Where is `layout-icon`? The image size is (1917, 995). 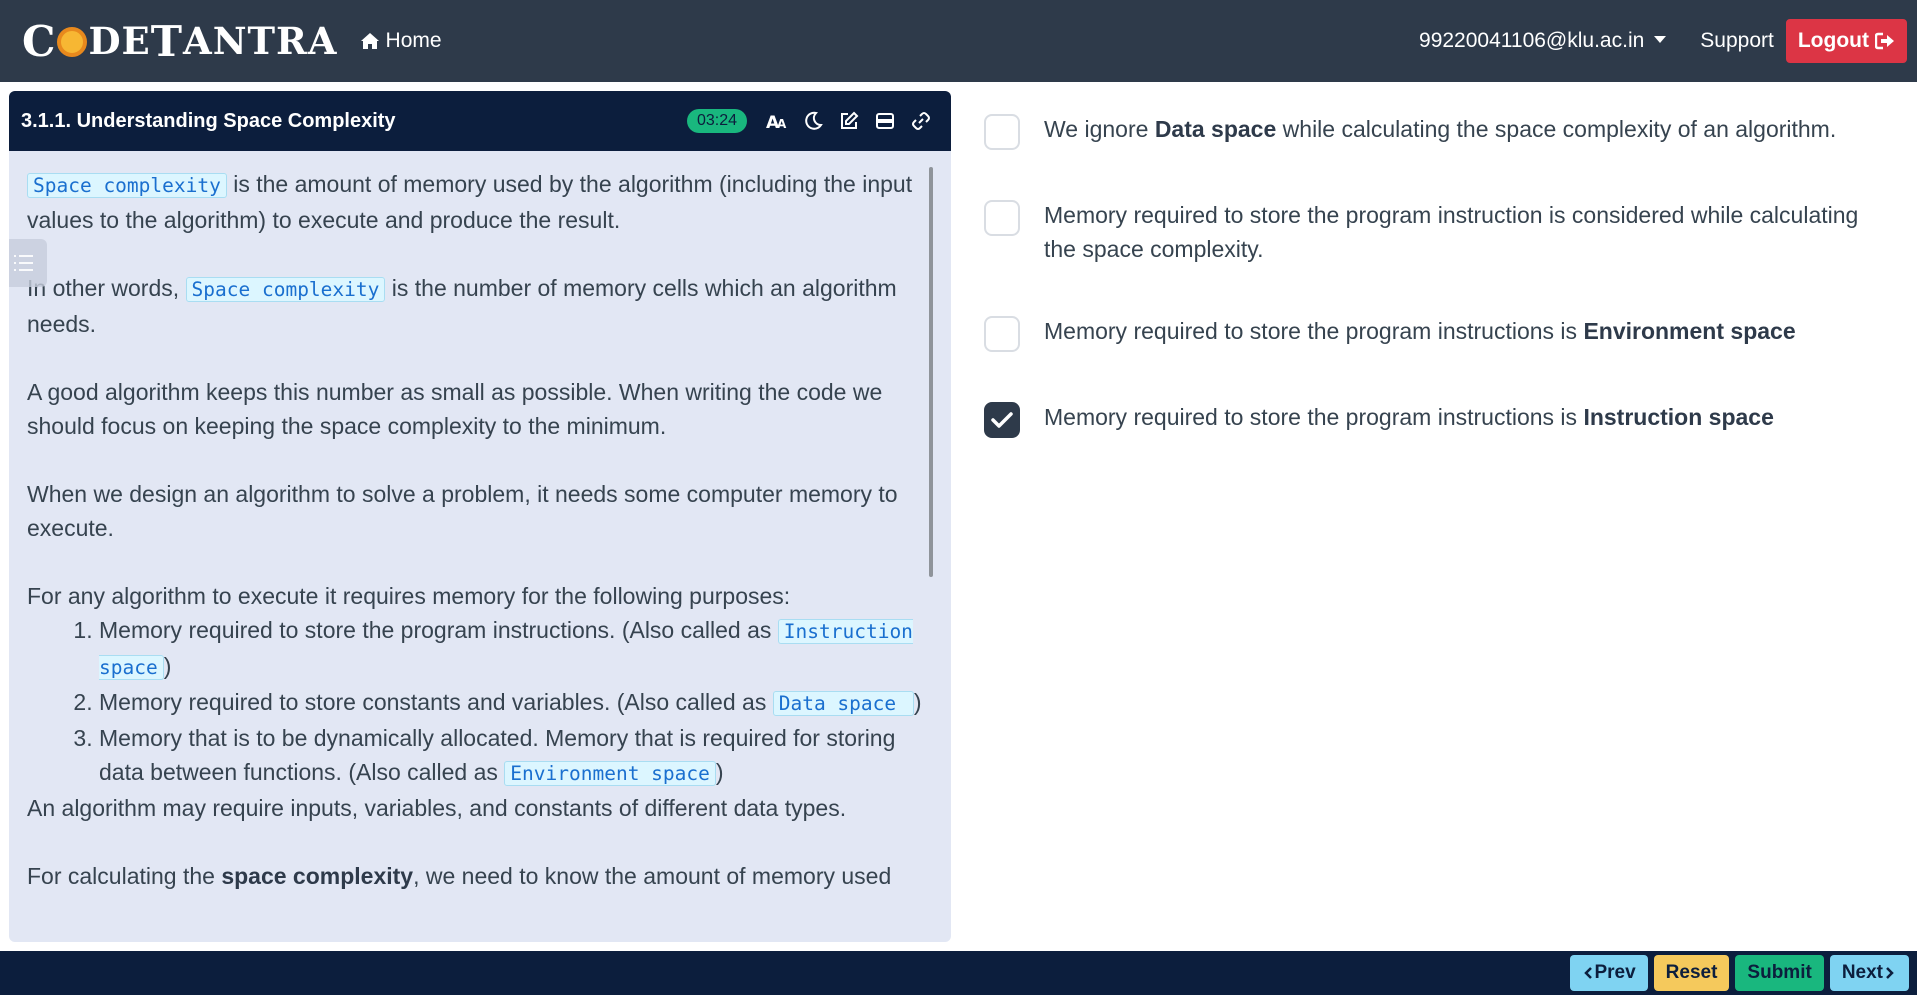
layout-icon is located at coordinates (885, 121).